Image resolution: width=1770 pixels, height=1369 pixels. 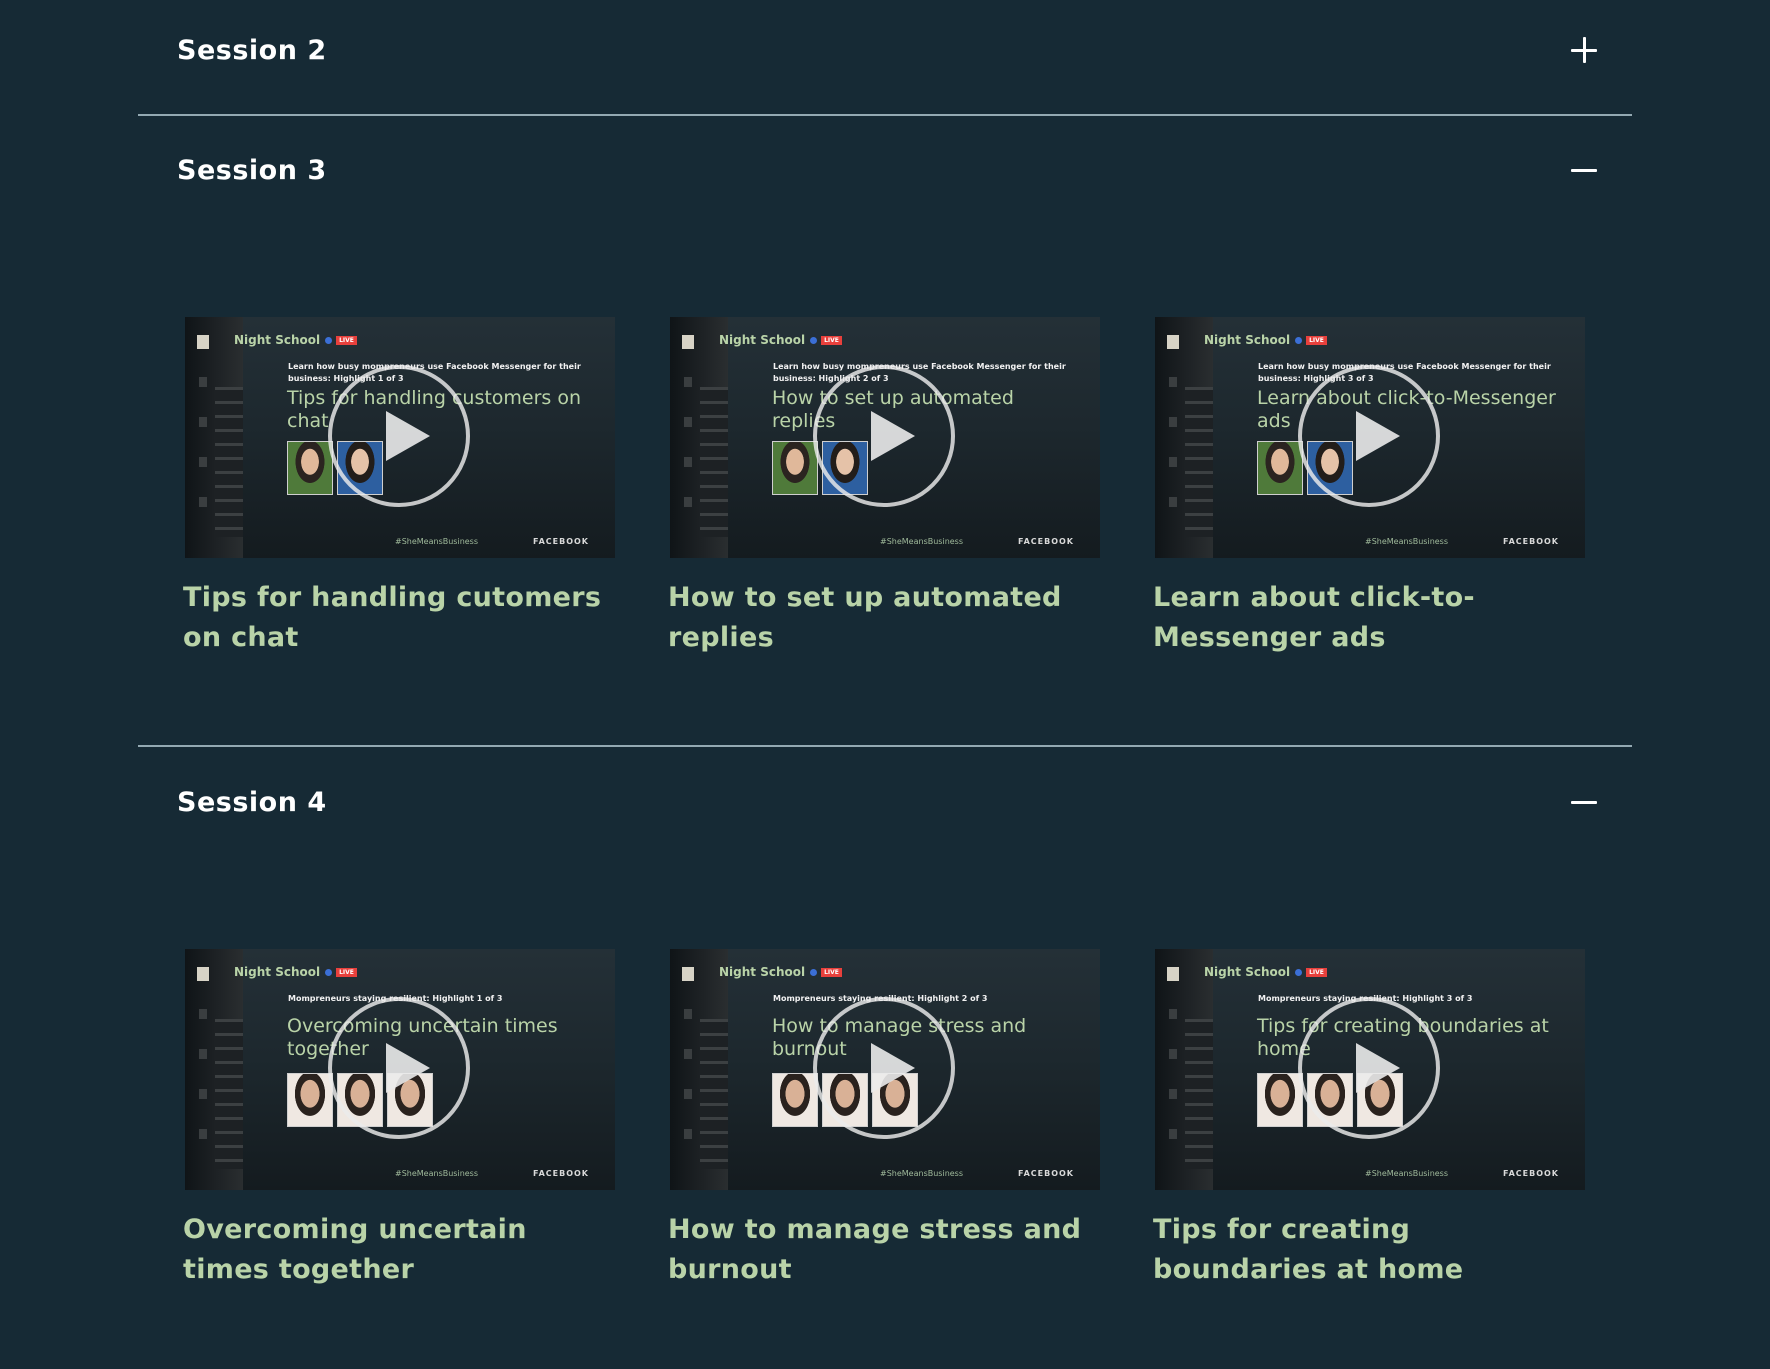 I want to click on session-2-header: Session 2, so click(x=885, y=50).